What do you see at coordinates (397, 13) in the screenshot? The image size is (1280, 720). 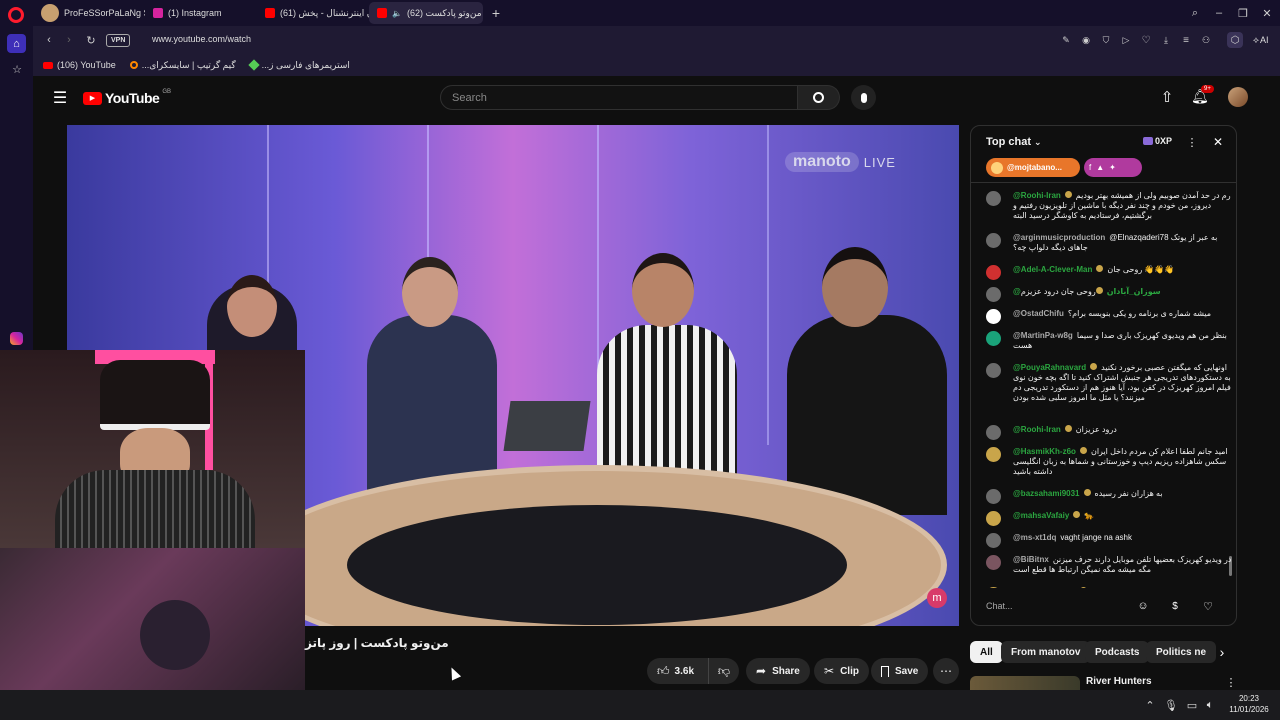 I see `speaker-icon: 🔈` at bounding box center [397, 13].